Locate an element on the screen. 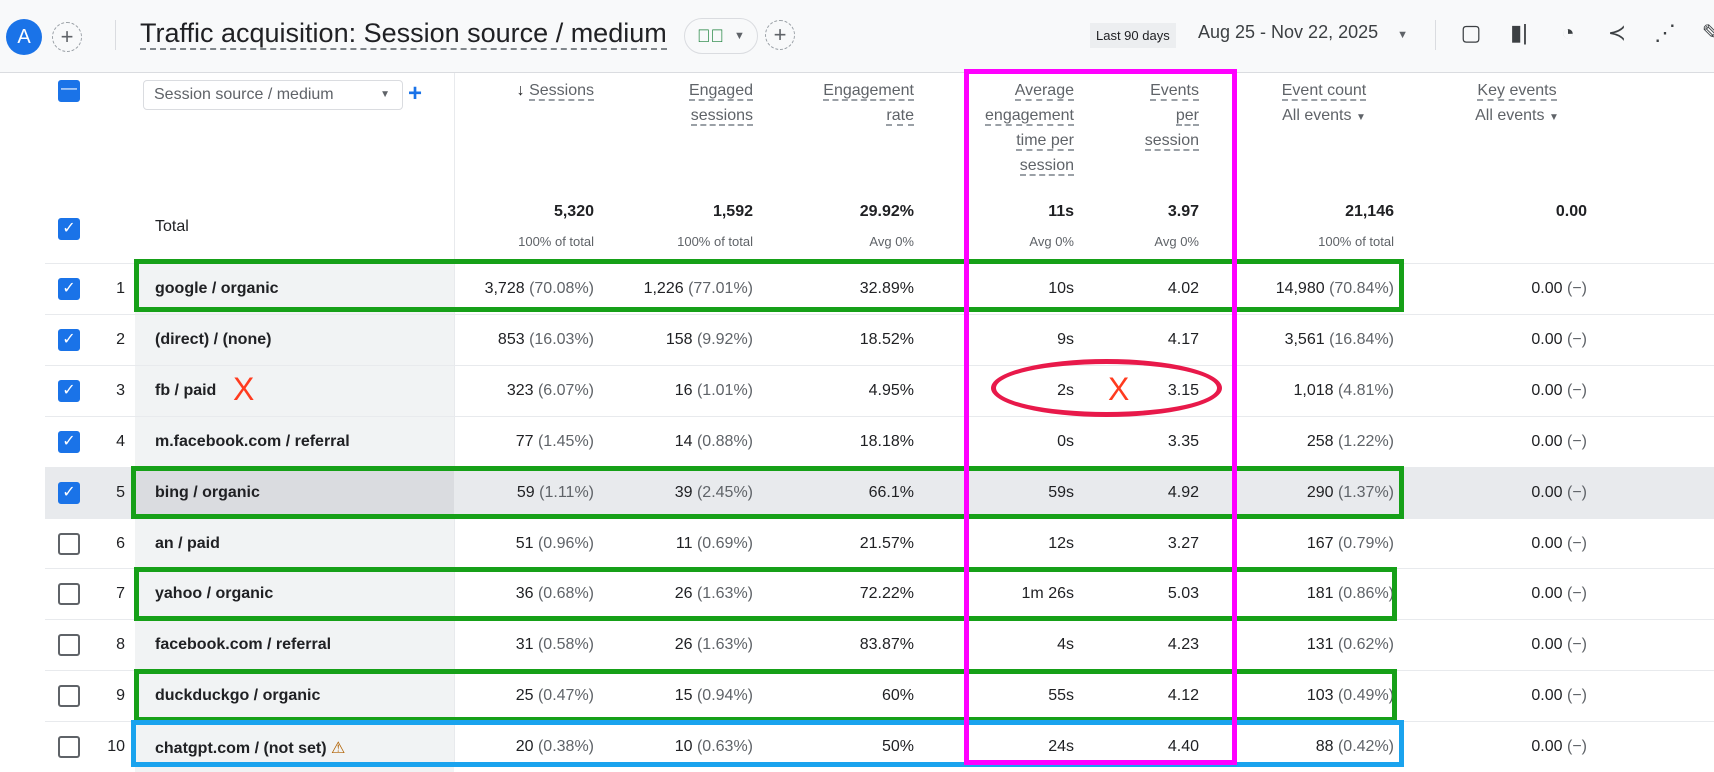 The height and width of the screenshot is (772, 1714). share-icon: ≺ is located at coordinates (1617, 33).